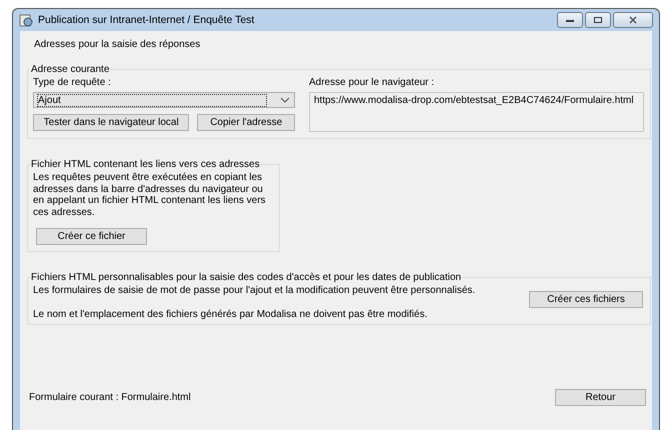 The width and height of the screenshot is (672, 430). Describe the element at coordinates (372, 82) in the screenshot. I see `field-label: Adresse pour le navigateur :` at that location.